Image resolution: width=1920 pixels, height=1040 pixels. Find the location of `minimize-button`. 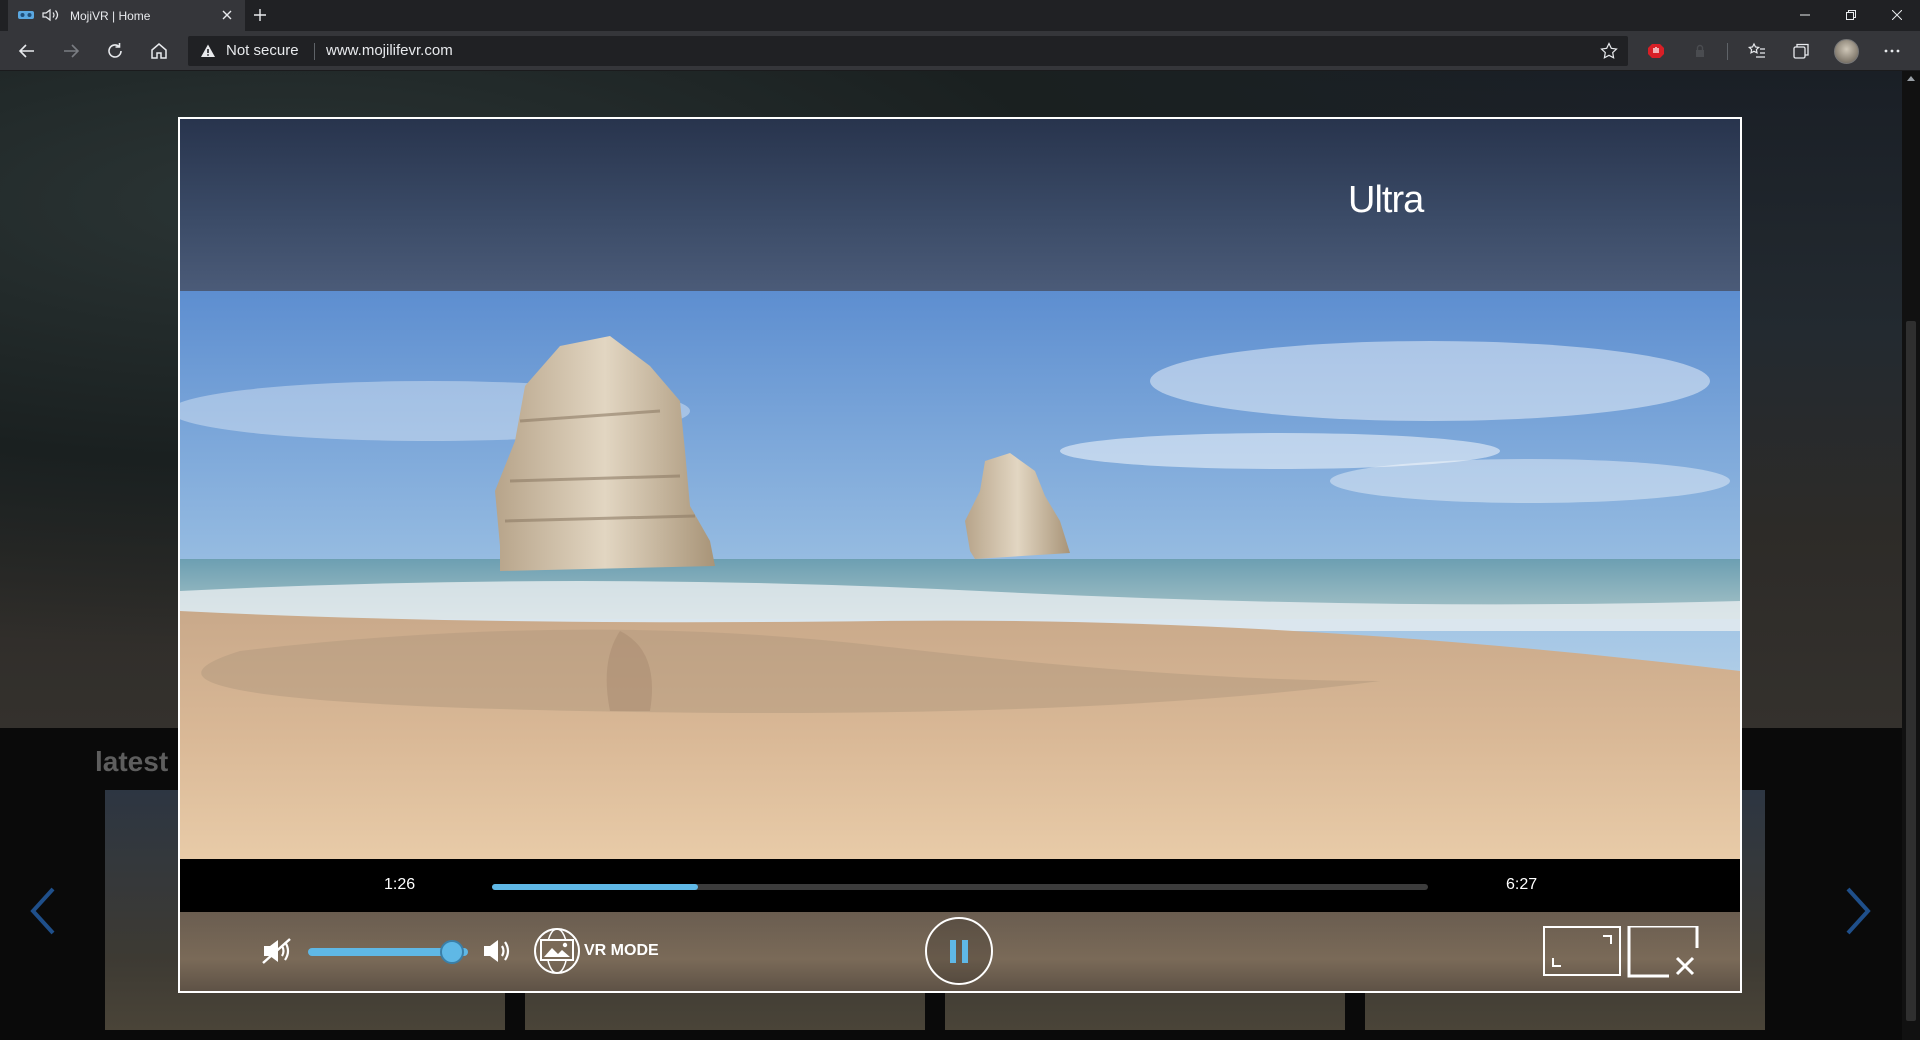

minimize-button is located at coordinates (1805, 15).